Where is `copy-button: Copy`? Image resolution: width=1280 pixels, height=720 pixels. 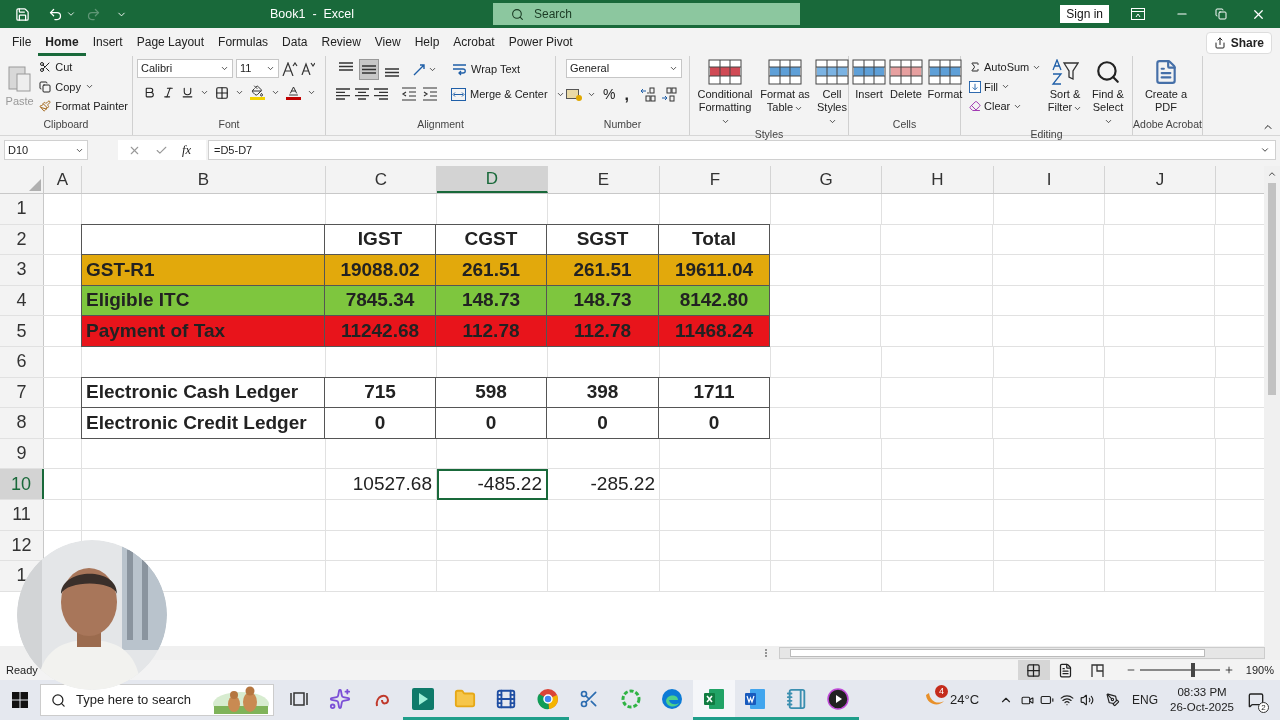 copy-button: Copy is located at coordinates (83, 86).